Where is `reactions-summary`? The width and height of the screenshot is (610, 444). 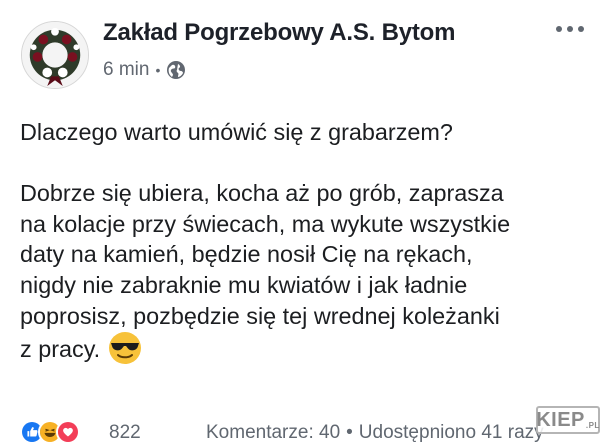 reactions-summary is located at coordinates (50, 432).